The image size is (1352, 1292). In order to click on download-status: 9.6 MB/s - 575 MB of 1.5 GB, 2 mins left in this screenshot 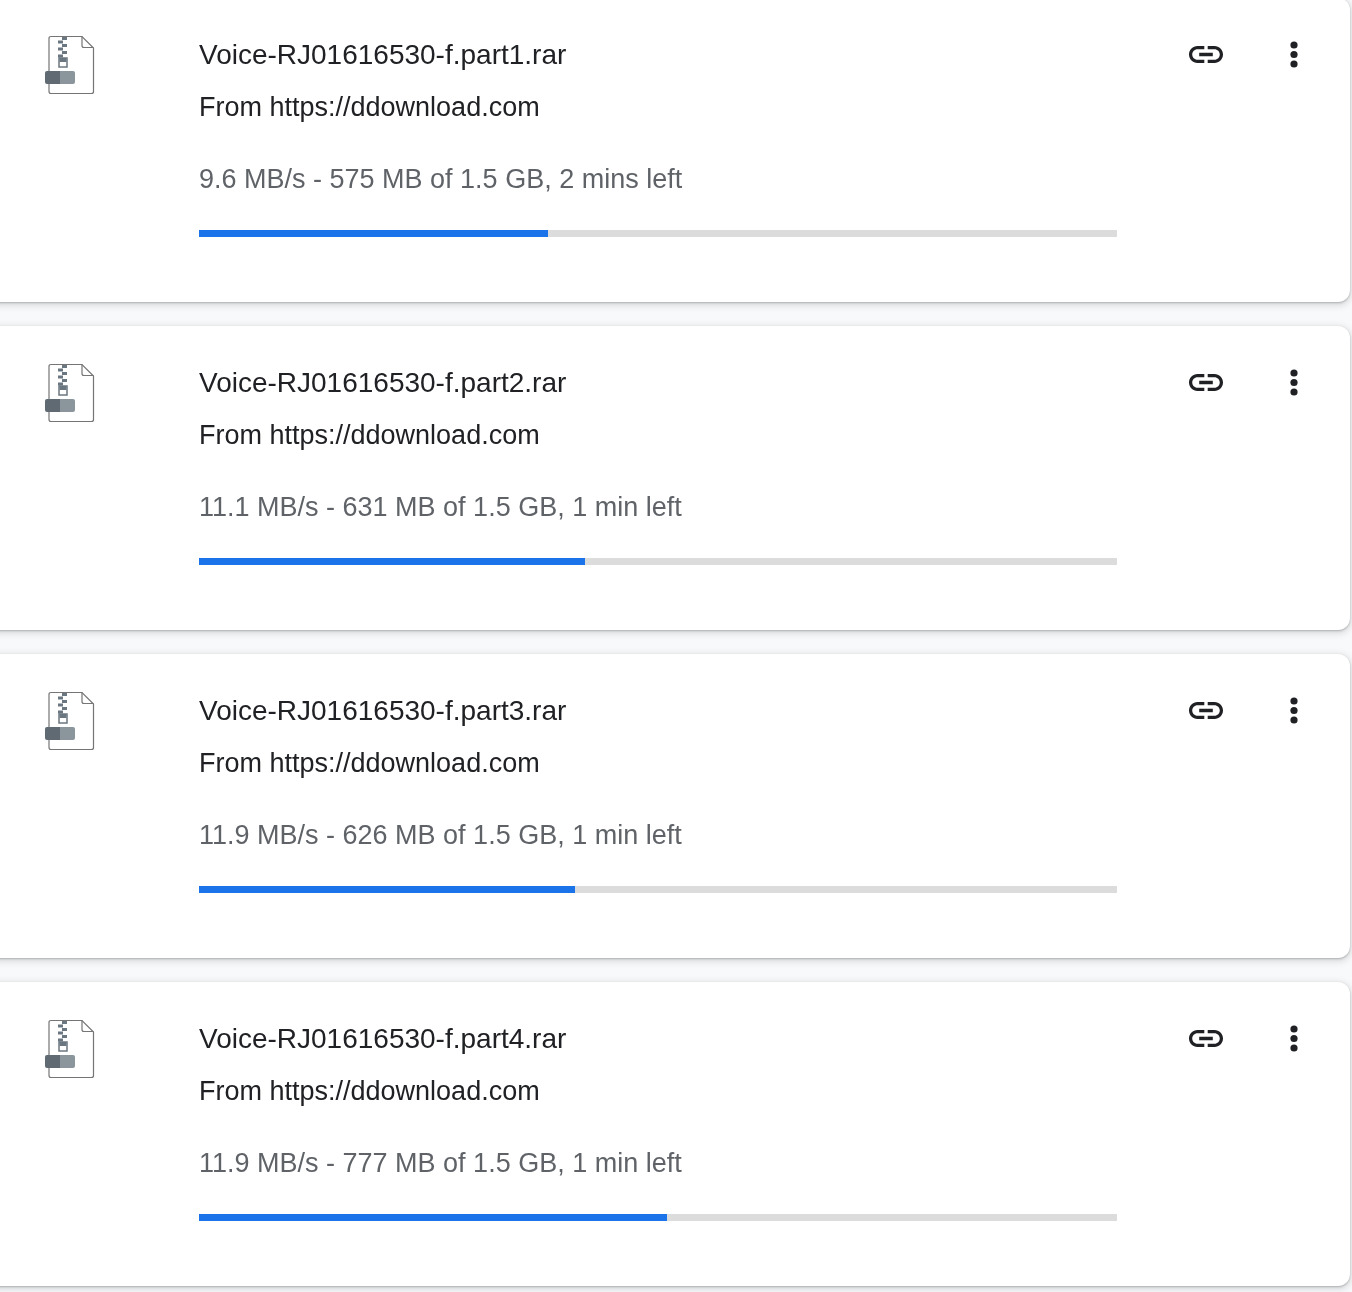, I will do `click(441, 179)`.